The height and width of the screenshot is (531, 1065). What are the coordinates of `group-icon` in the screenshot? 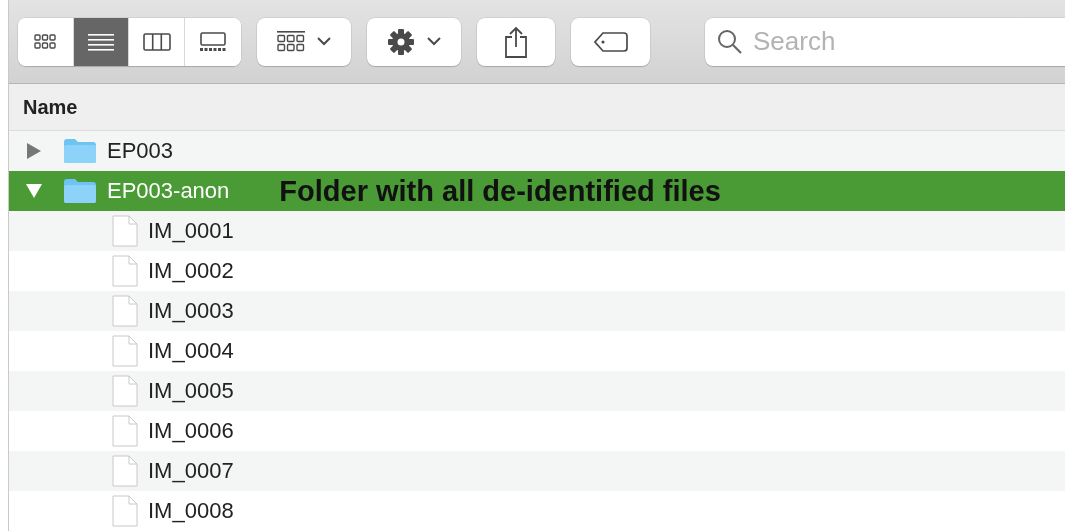 It's located at (290, 41).